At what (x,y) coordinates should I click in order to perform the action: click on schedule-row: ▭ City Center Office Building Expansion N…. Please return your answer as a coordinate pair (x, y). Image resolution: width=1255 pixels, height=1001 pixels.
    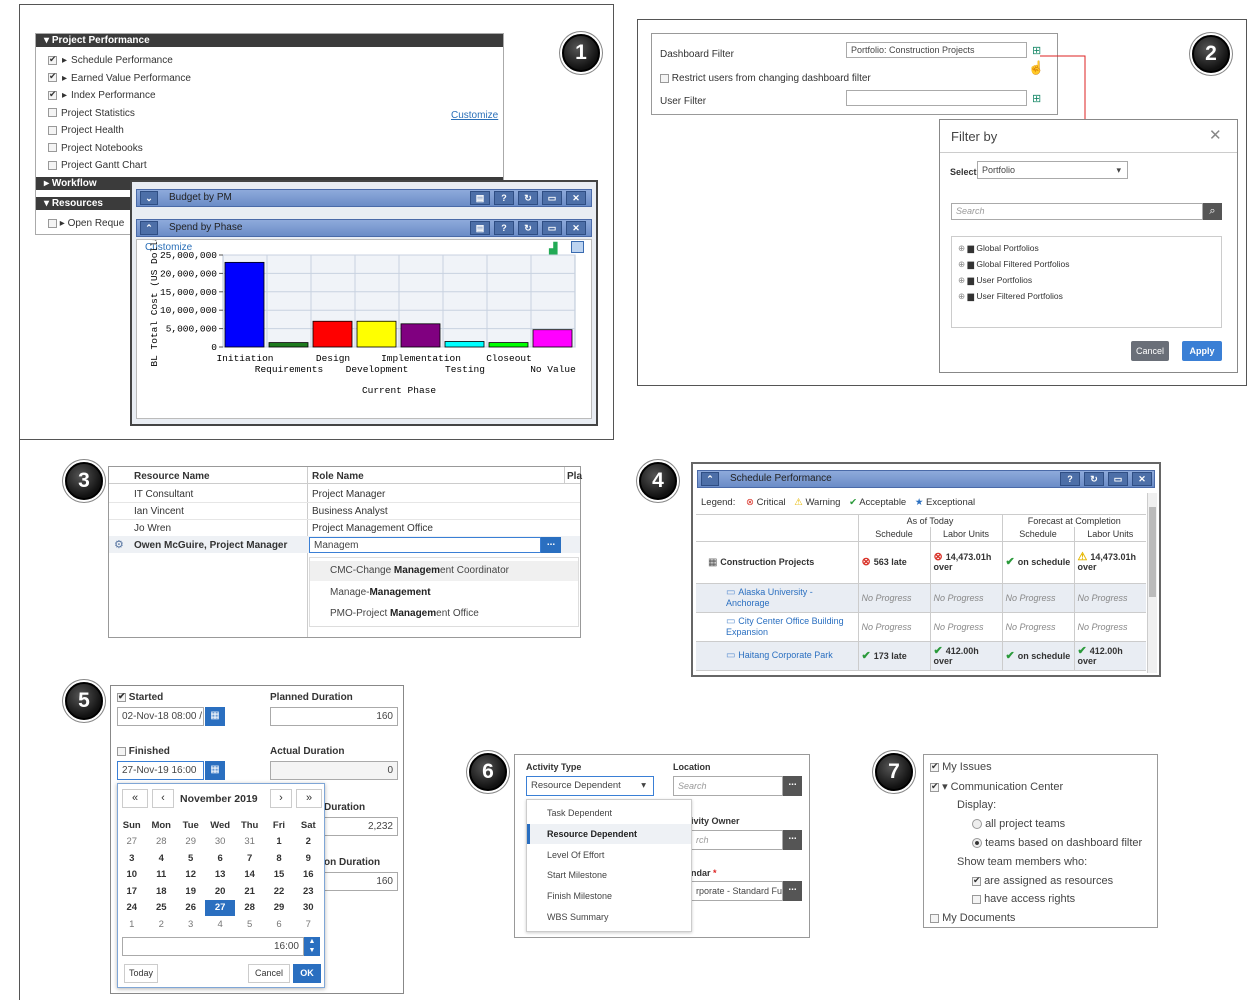
    Looking at the image, I should click on (921, 626).